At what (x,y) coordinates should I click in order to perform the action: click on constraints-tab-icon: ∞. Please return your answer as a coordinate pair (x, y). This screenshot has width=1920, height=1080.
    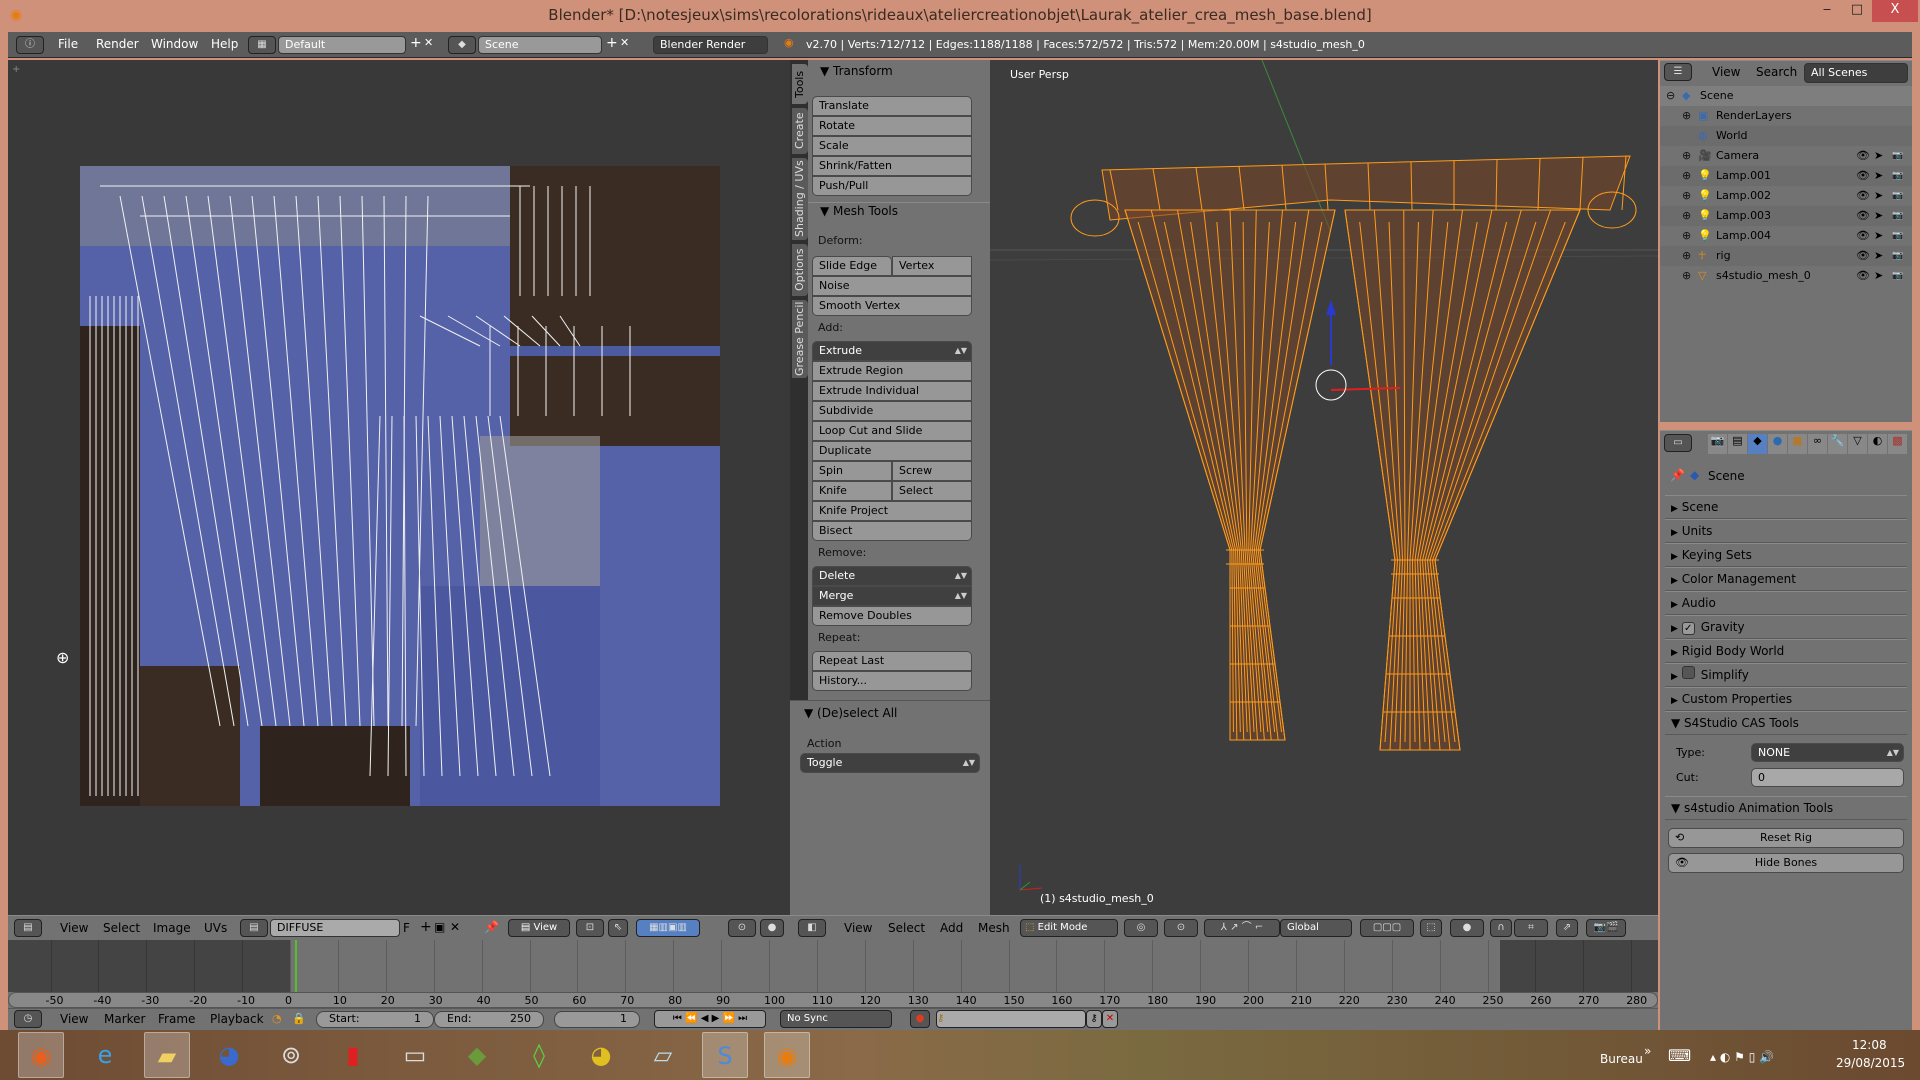
    Looking at the image, I should click on (1817, 444).